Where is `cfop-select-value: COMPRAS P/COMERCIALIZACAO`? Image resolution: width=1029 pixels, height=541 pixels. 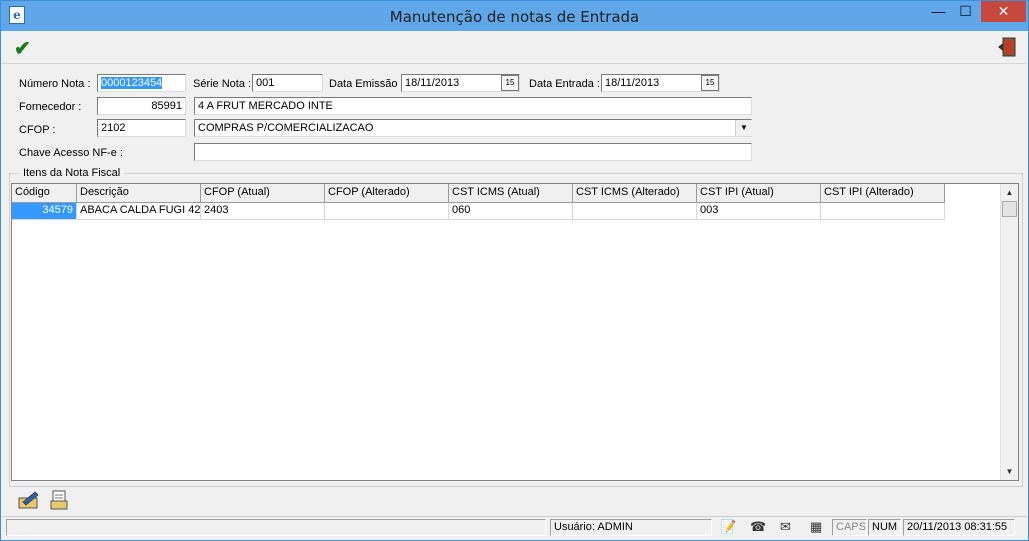 cfop-select-value: COMPRAS P/COMERCIALIZACAO is located at coordinates (286, 128).